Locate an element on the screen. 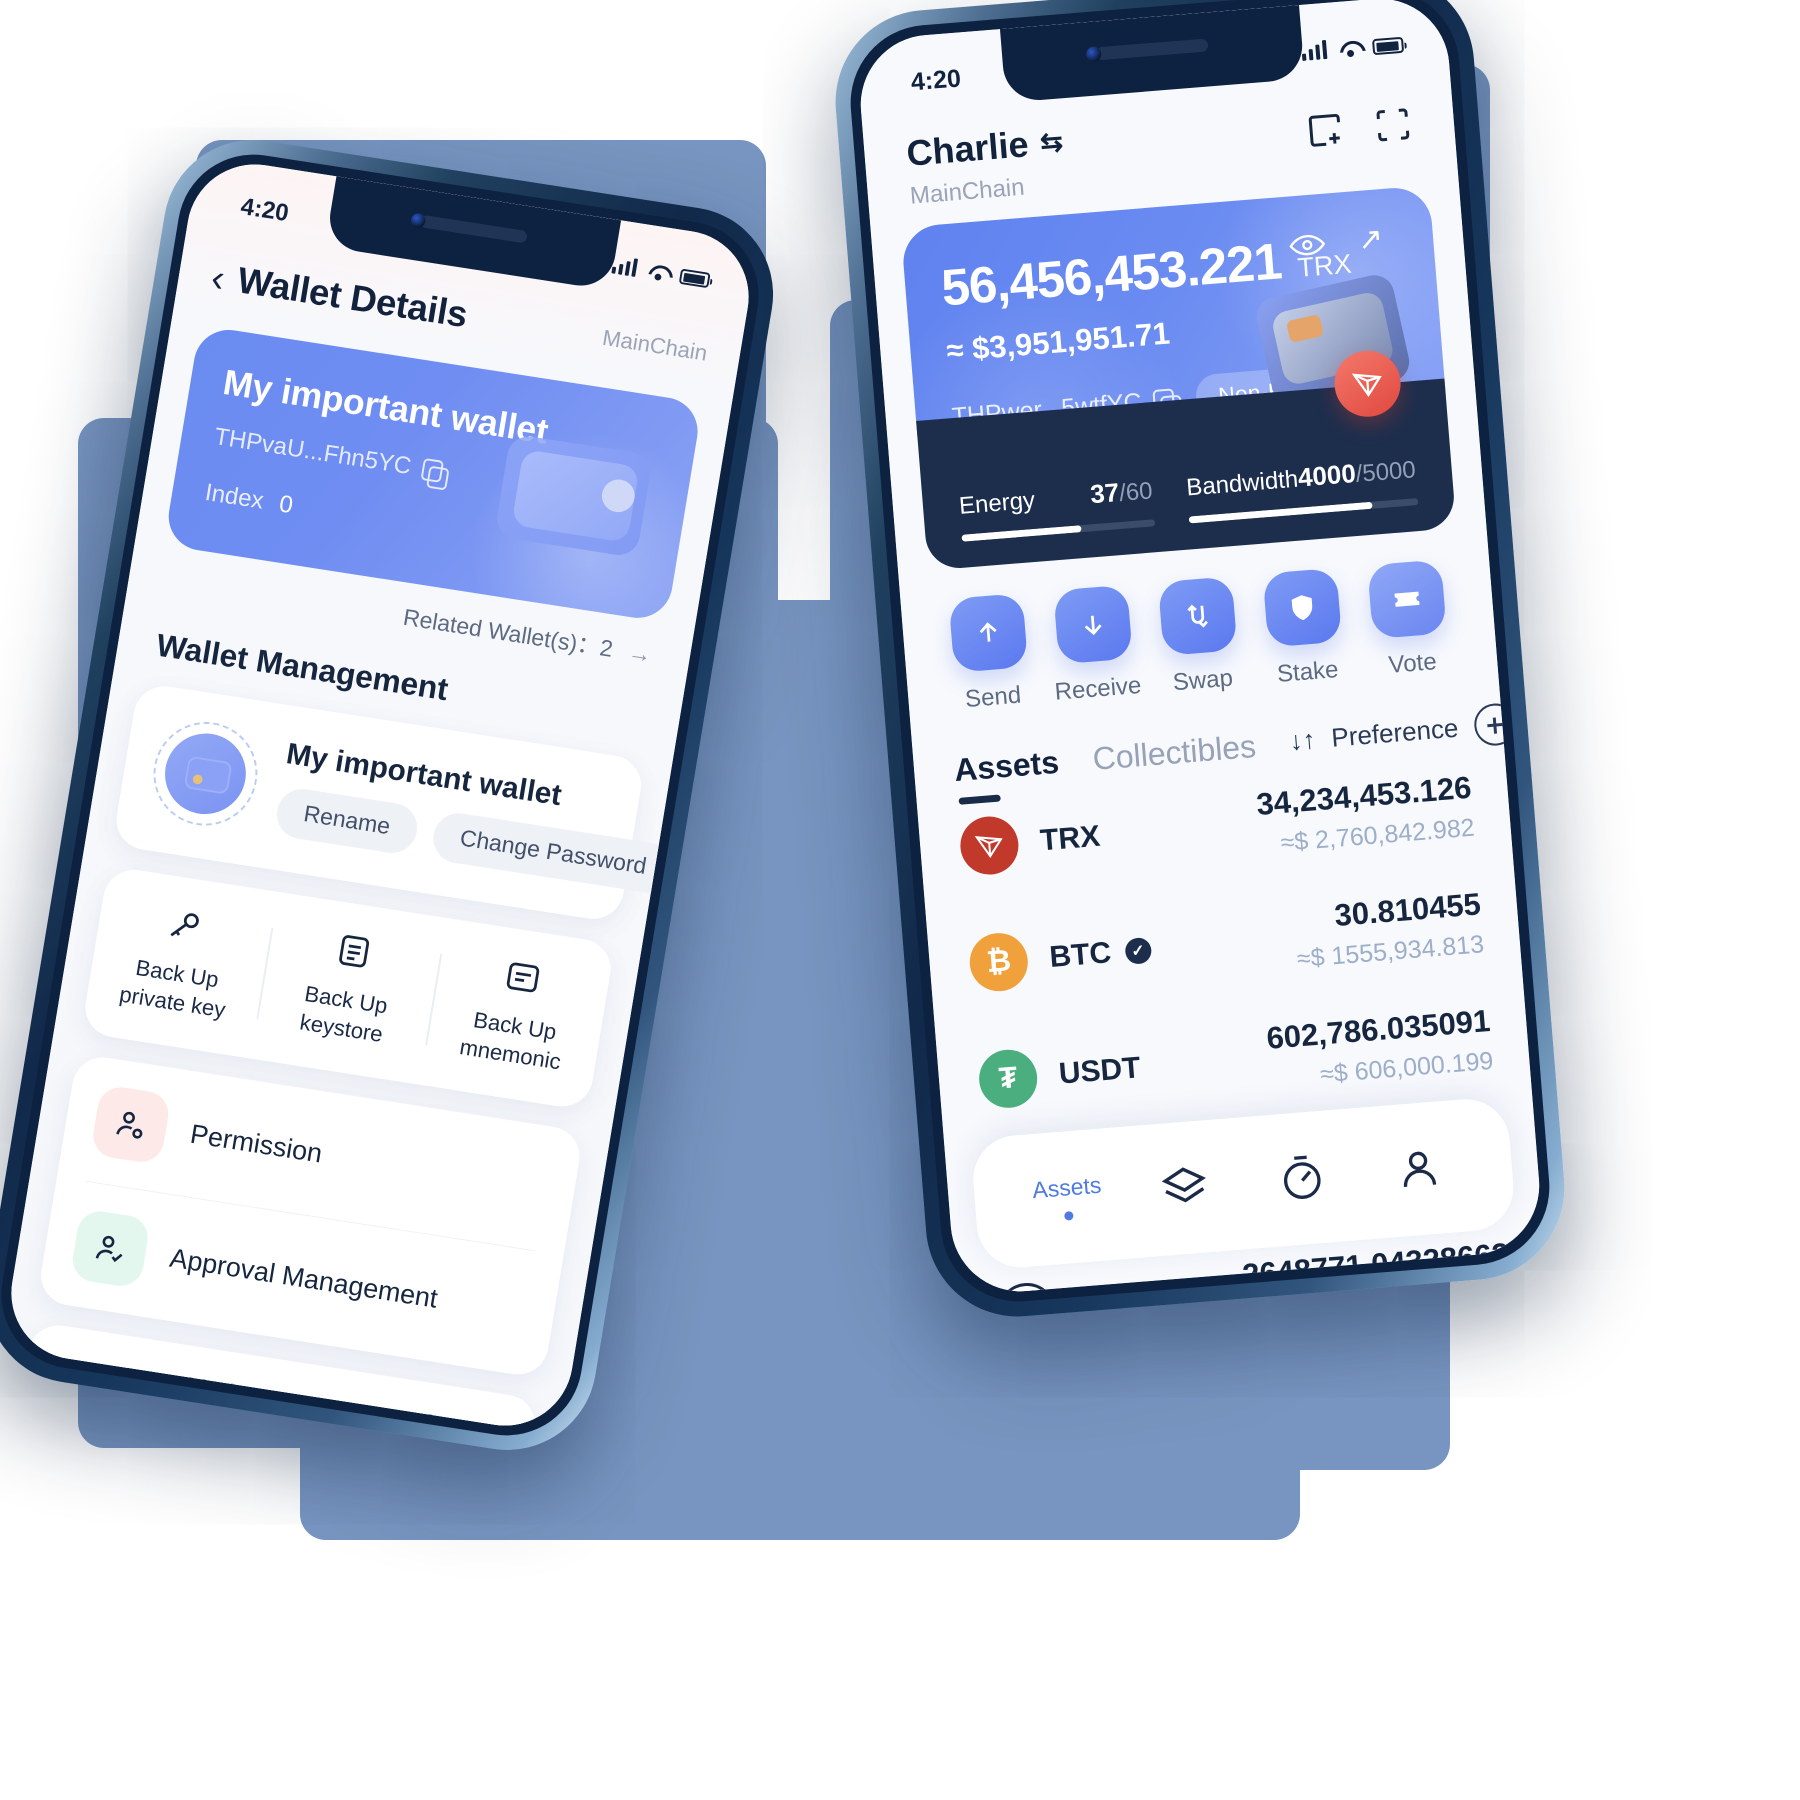 The height and width of the screenshot is (1800, 1800). permission-user-icon is located at coordinates (130, 1124).